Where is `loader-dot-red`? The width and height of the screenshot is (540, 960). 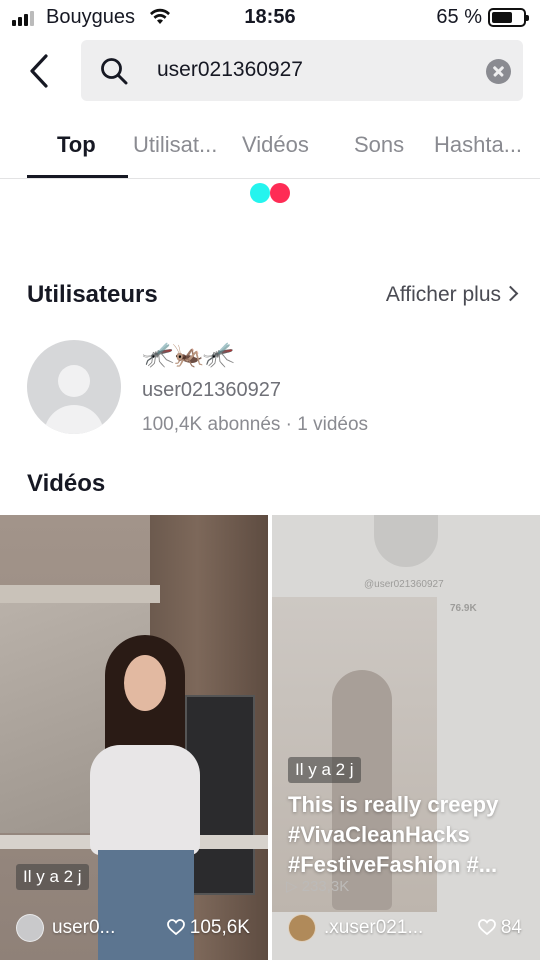
loader-dot-red is located at coordinates (280, 193).